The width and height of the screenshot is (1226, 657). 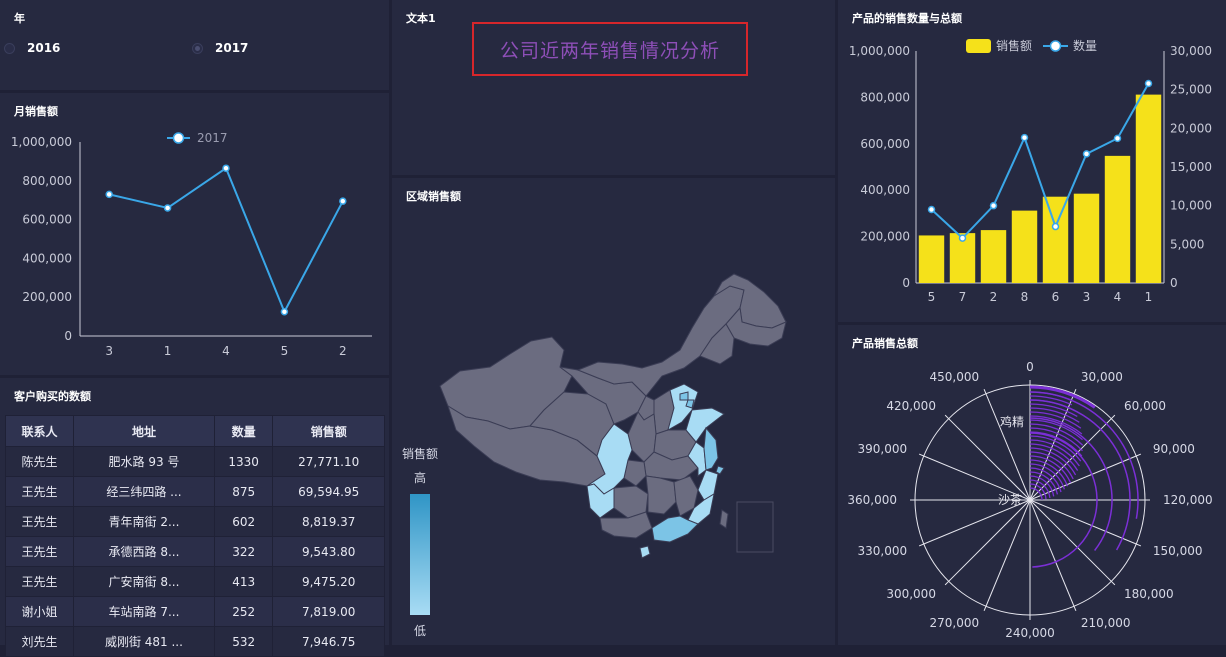 I want to click on angle-tick-label: 180,000, so click(x=1149, y=594).